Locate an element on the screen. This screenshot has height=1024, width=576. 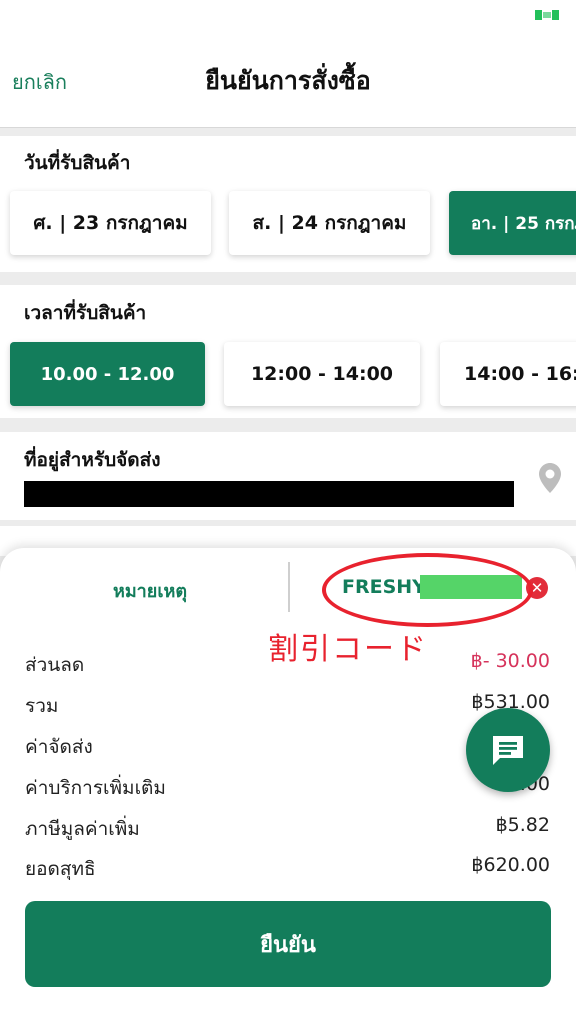
summary-value: ฿- 30.00 is located at coordinates (510, 661).